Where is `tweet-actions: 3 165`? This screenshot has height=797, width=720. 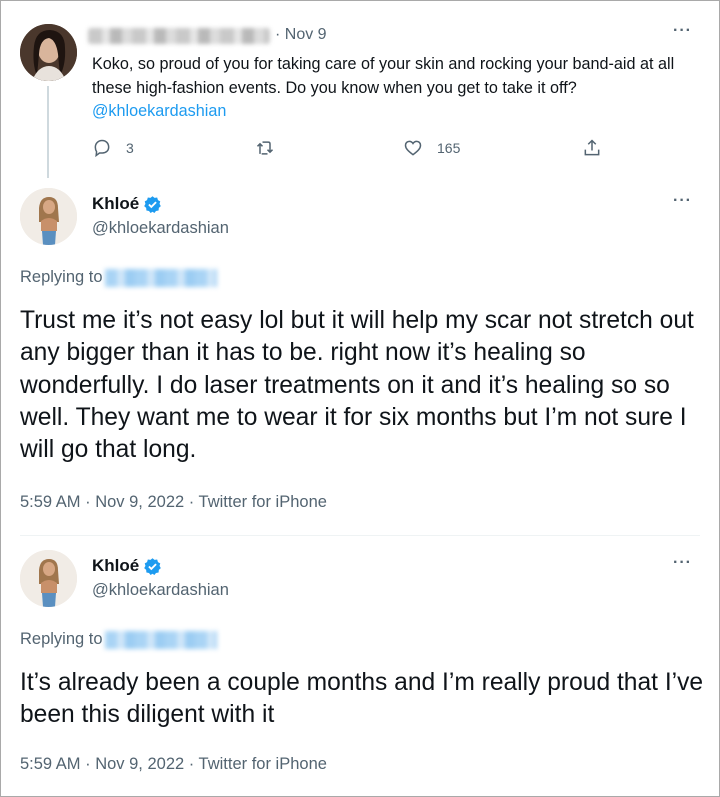
tweet-actions: 3 165 is located at coordinates (352, 150).